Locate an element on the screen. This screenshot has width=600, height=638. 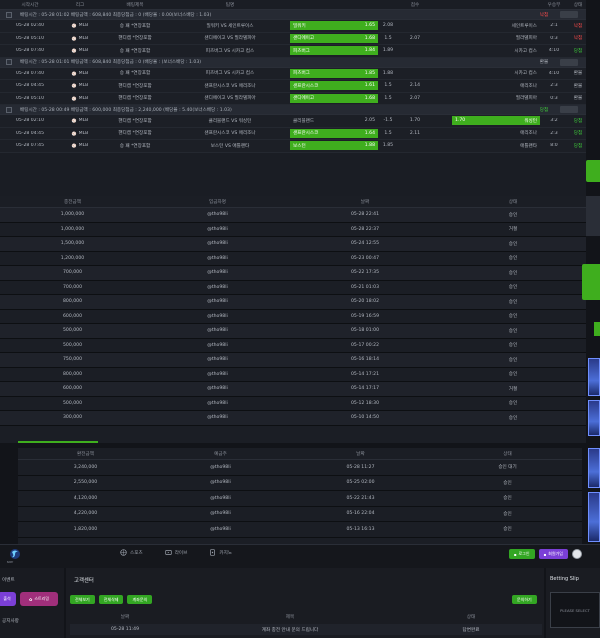
bet-title: 핸디캡 *연장포함 is located at coordinates (135, 121).